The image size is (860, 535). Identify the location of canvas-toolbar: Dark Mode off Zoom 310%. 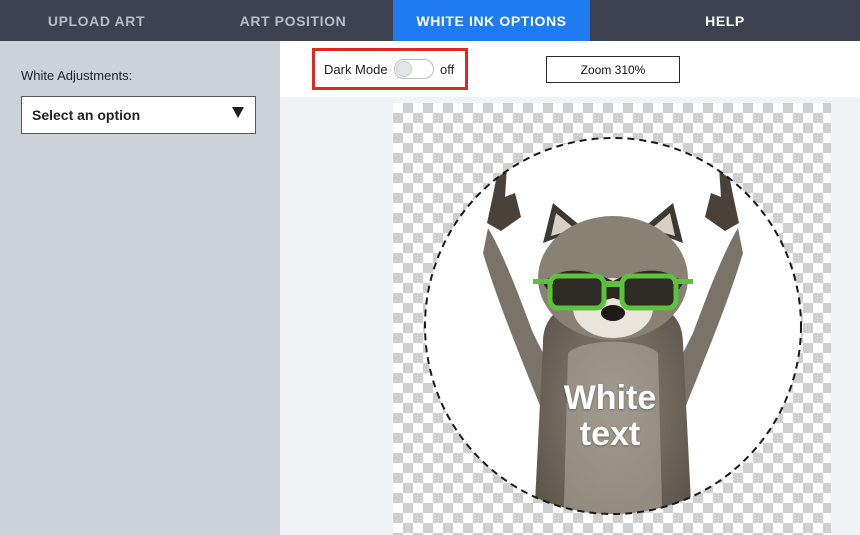
(570, 69).